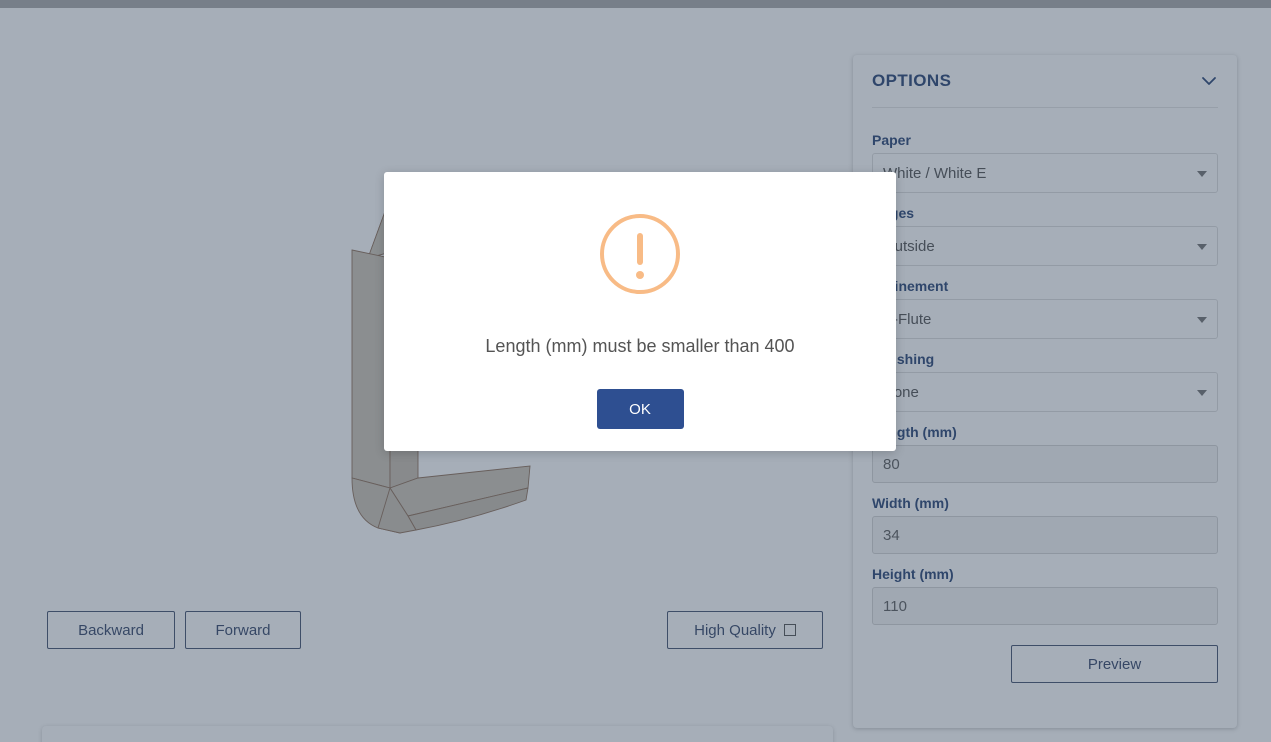  What do you see at coordinates (640, 249) in the screenshot?
I see `warning-bar` at bounding box center [640, 249].